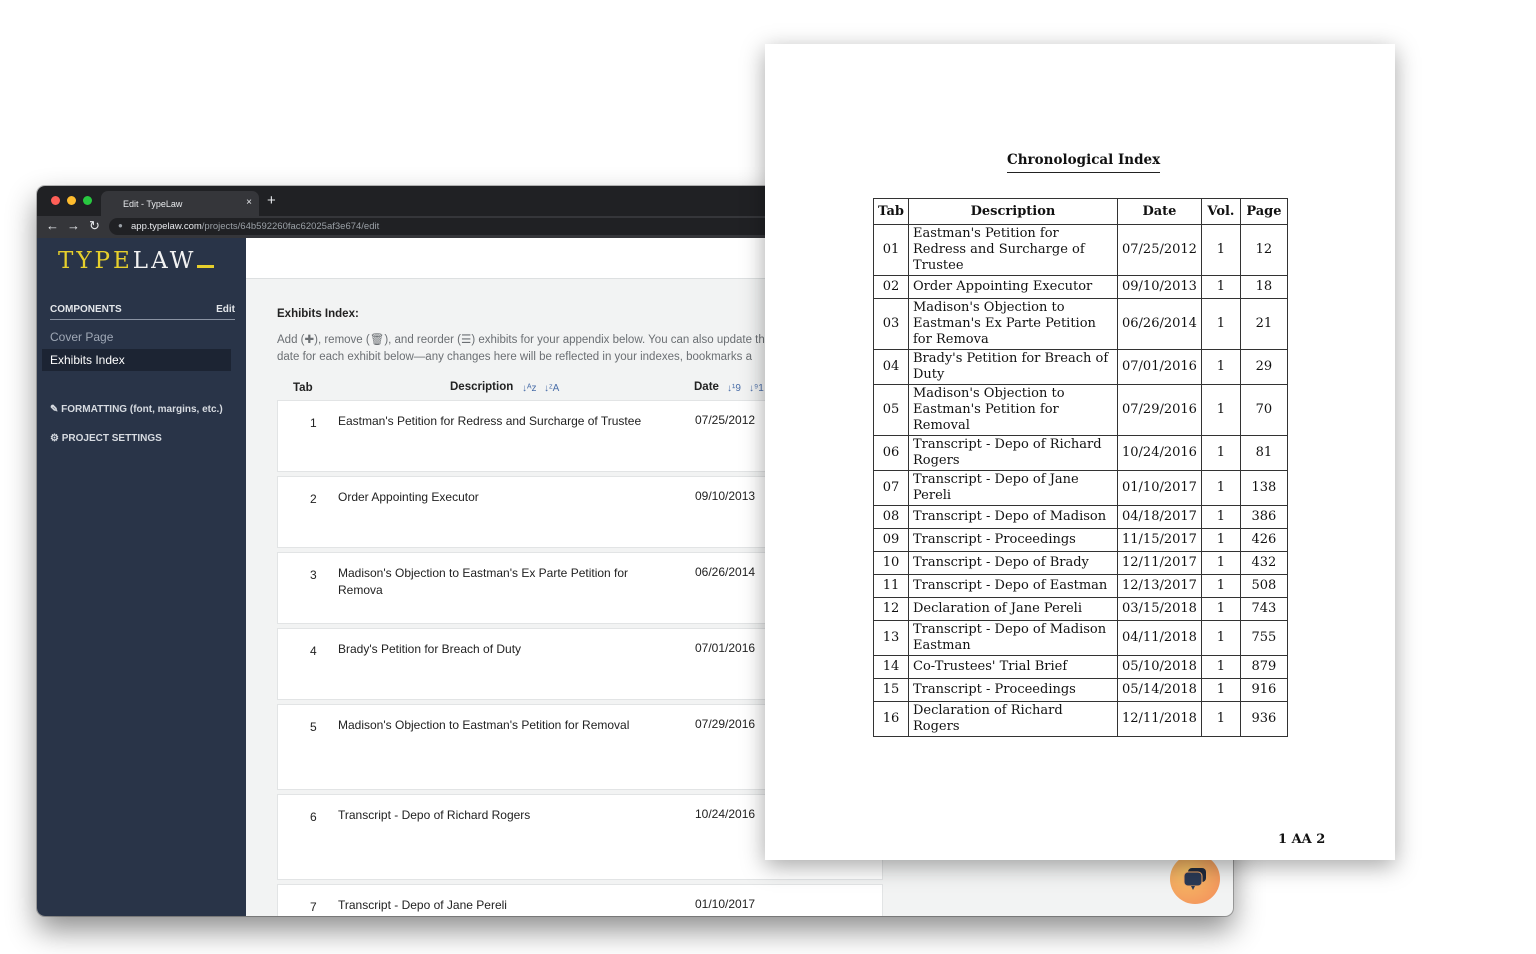 This screenshot has height=954, width=1536. What do you see at coordinates (94, 226) in the screenshot?
I see `reload-icon: ↻` at bounding box center [94, 226].